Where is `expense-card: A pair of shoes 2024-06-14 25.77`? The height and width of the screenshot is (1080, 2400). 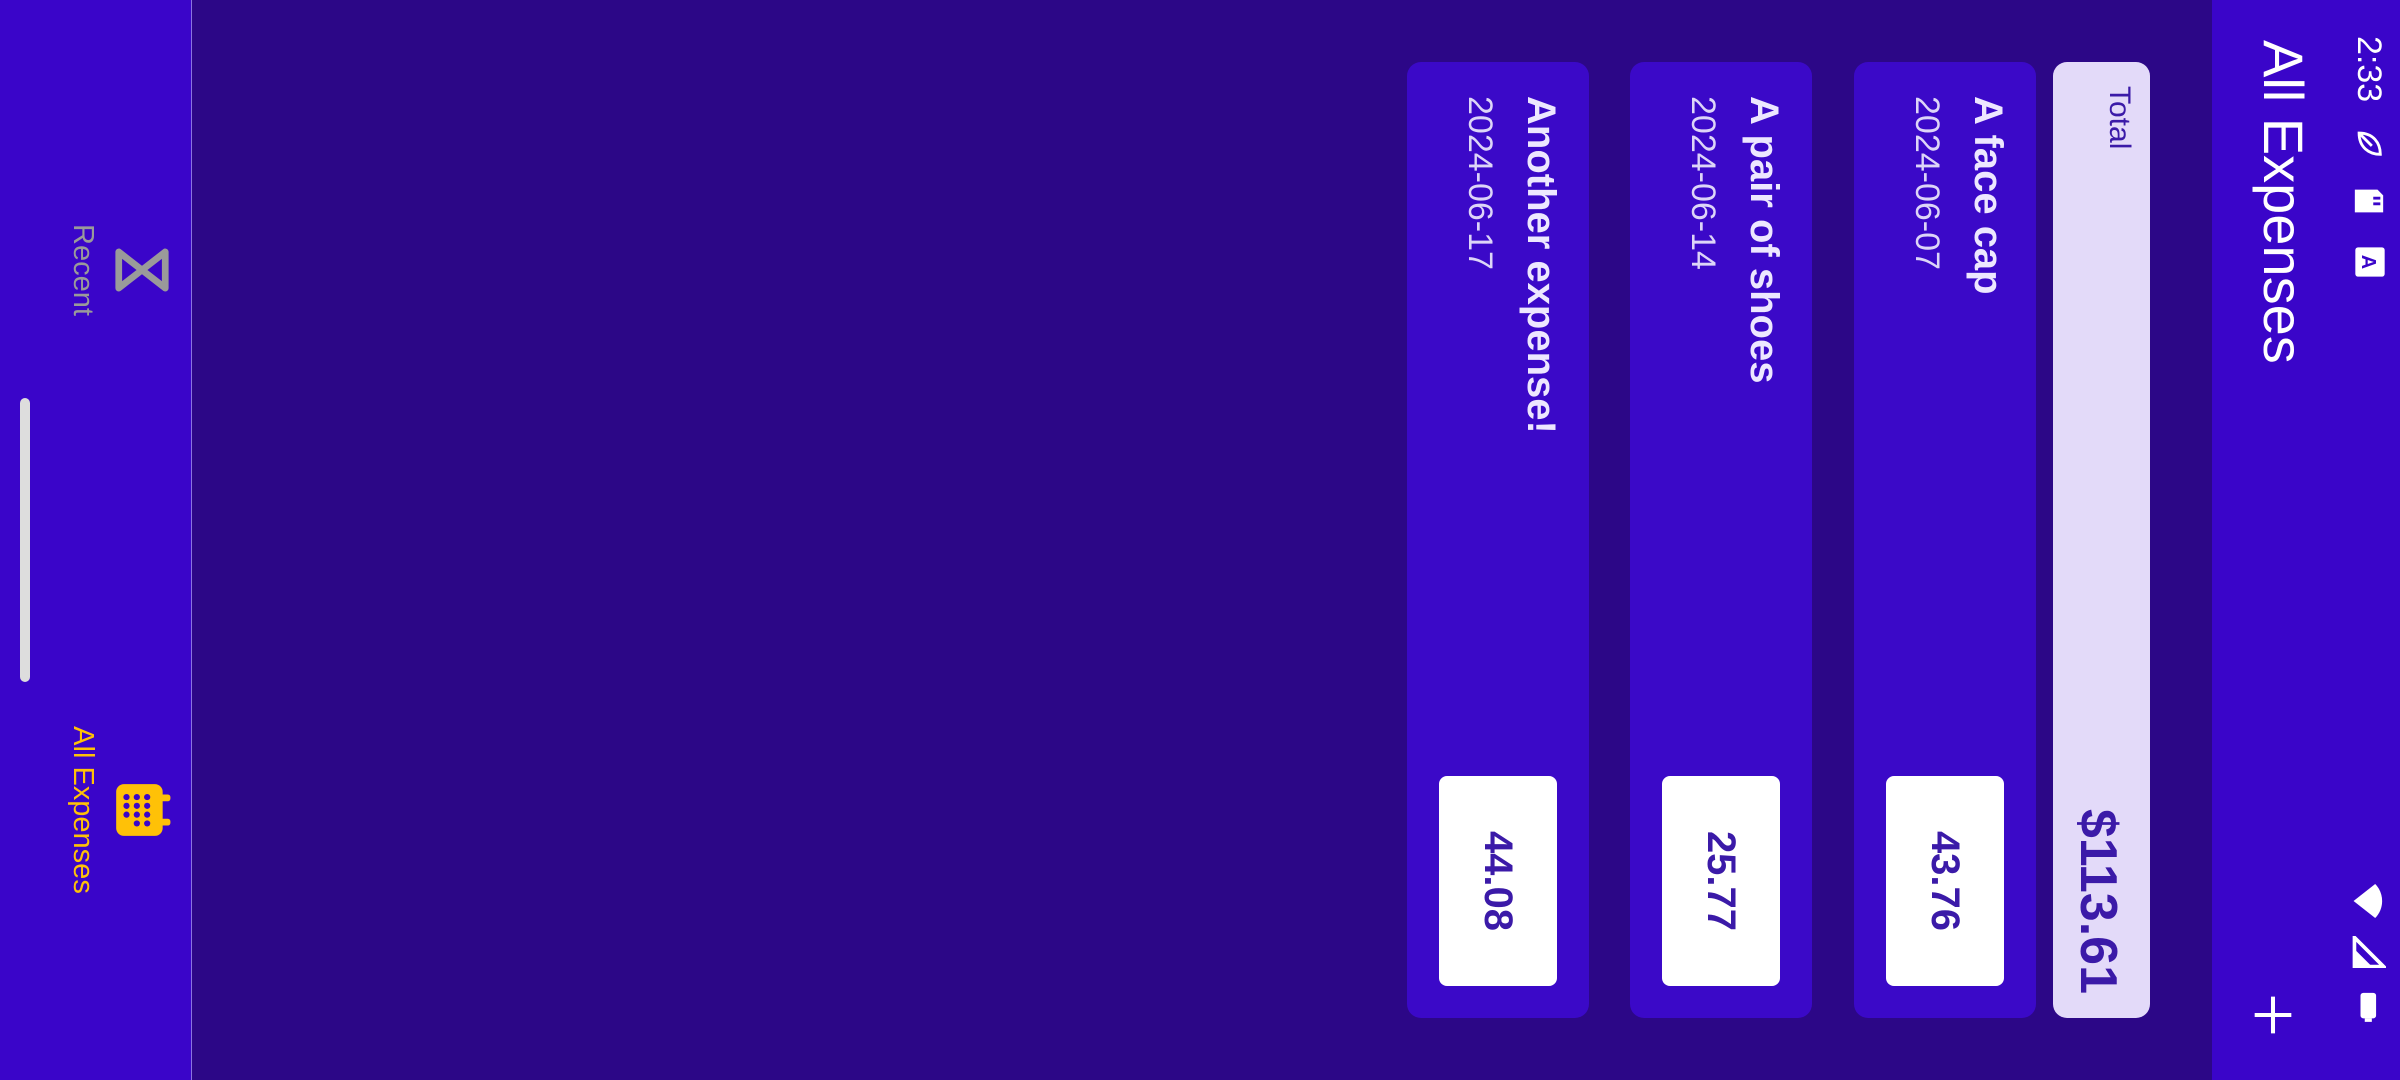
expense-card: A pair of shoes 2024-06-14 25.77 is located at coordinates (1721, 540).